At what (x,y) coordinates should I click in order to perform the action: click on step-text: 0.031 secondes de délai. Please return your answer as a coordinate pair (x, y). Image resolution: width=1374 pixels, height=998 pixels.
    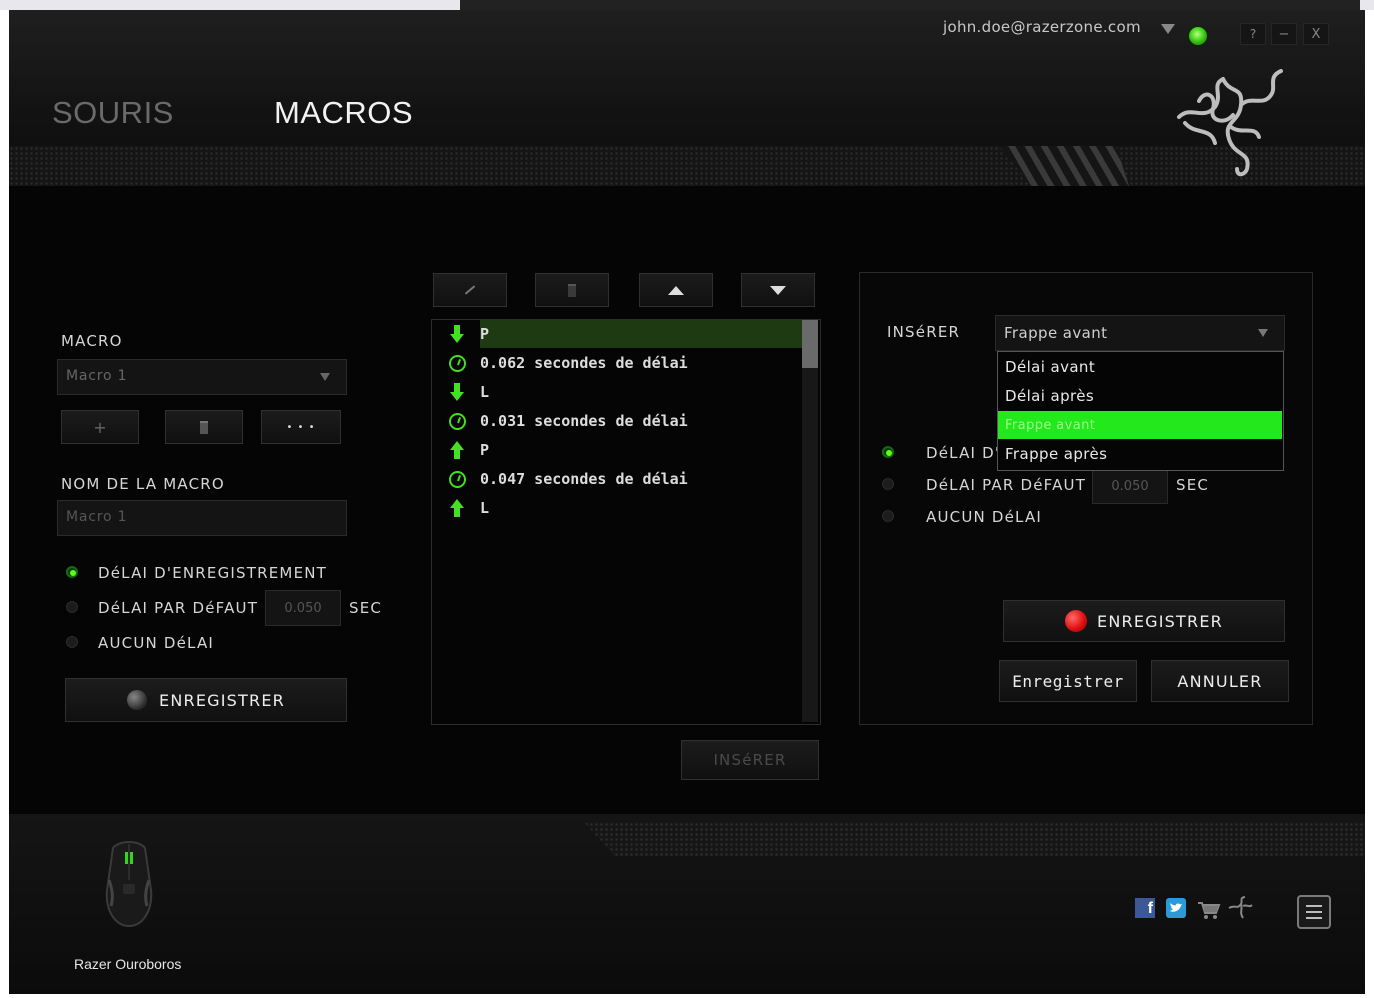
    Looking at the image, I should click on (584, 421).